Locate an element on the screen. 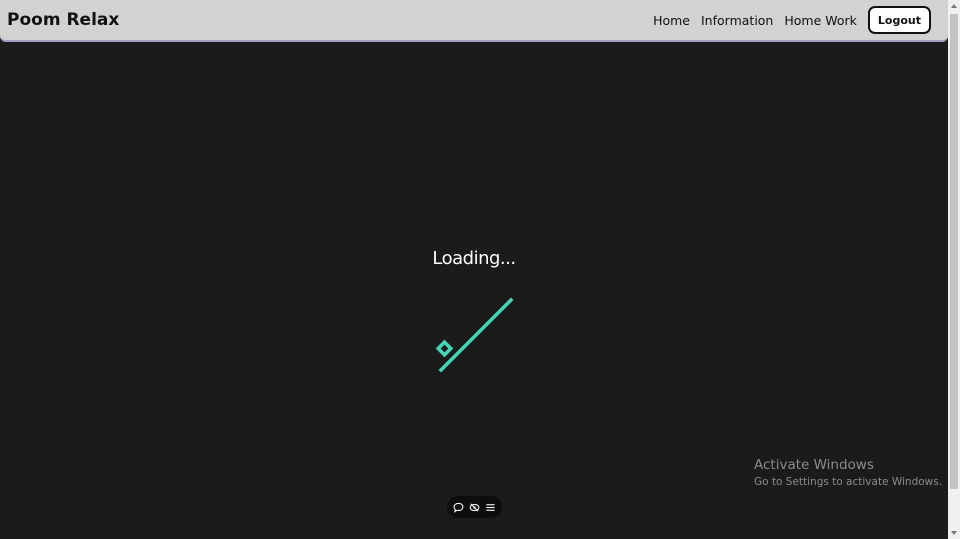 The image size is (960, 539). loading-spinner-icon is located at coordinates (474, 335).